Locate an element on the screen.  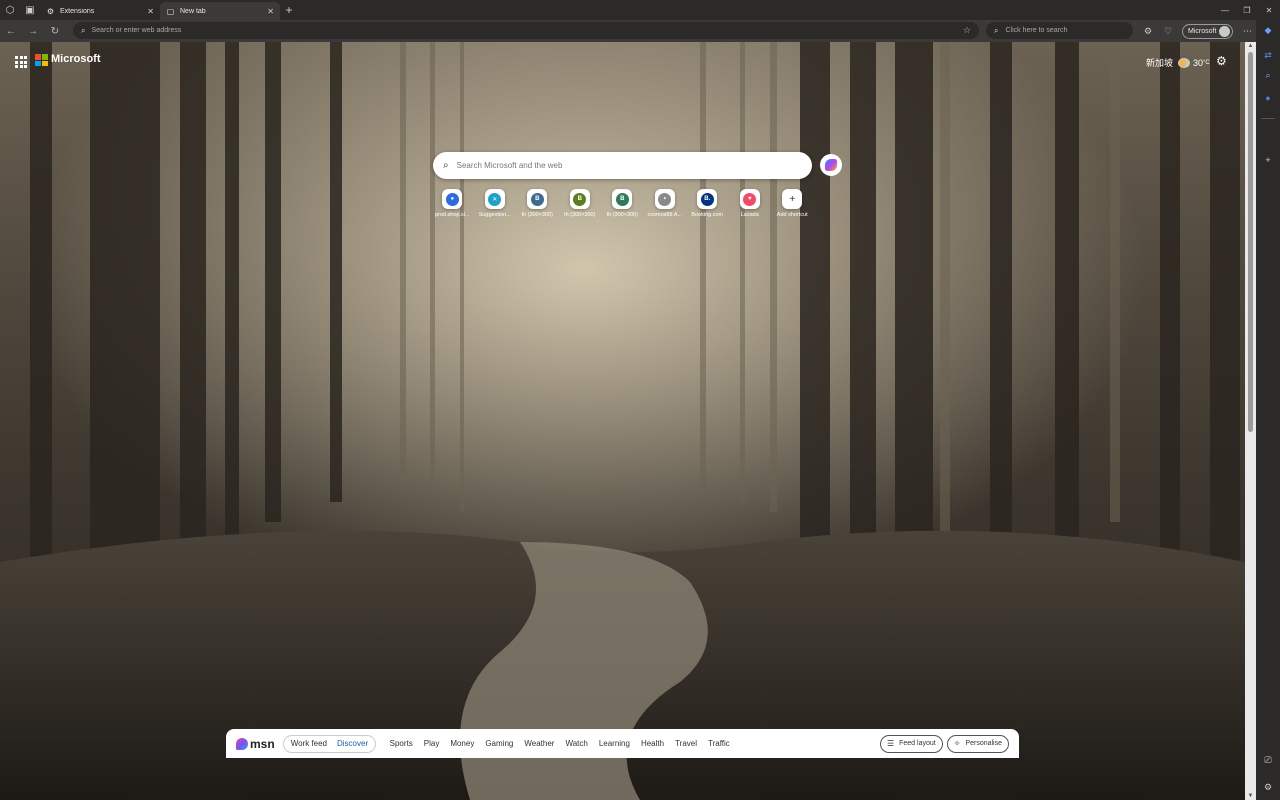
shortcut-tile: B. Booking.com is located at coordinates (707, 203).